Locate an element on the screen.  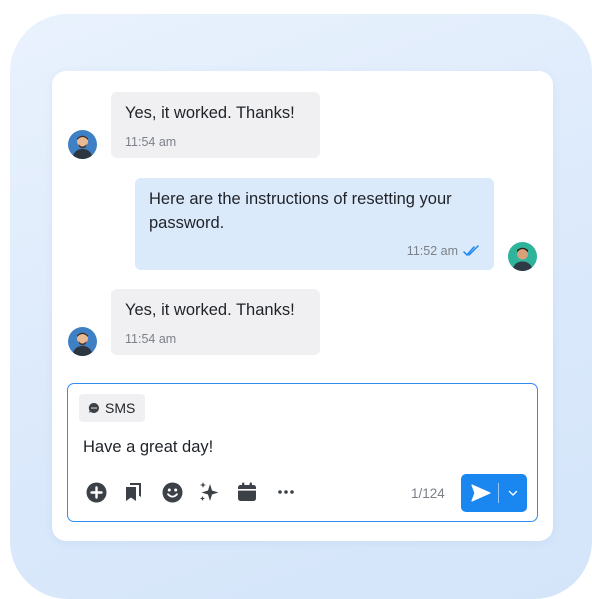
message-text-line-2: password. is located at coordinates (187, 223).